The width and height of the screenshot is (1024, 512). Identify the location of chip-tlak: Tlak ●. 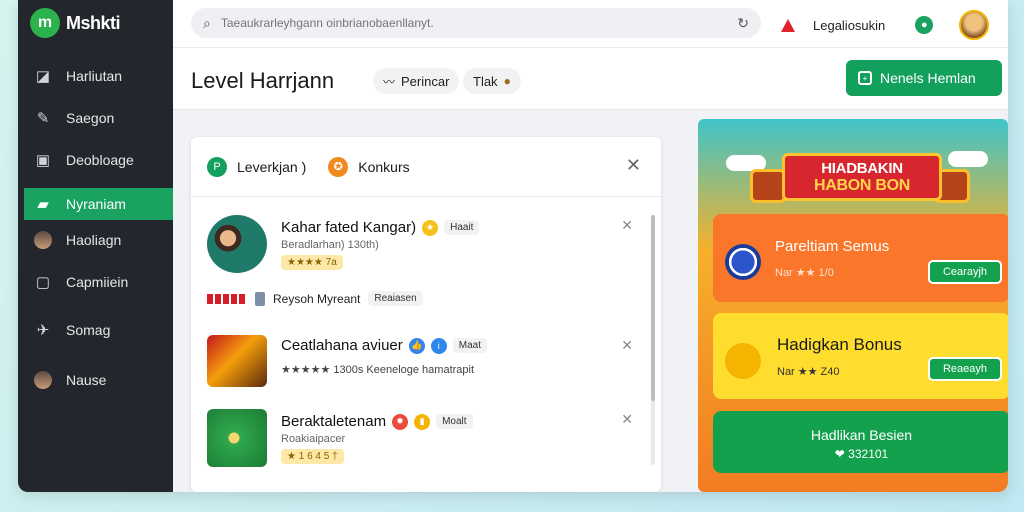
(492, 81).